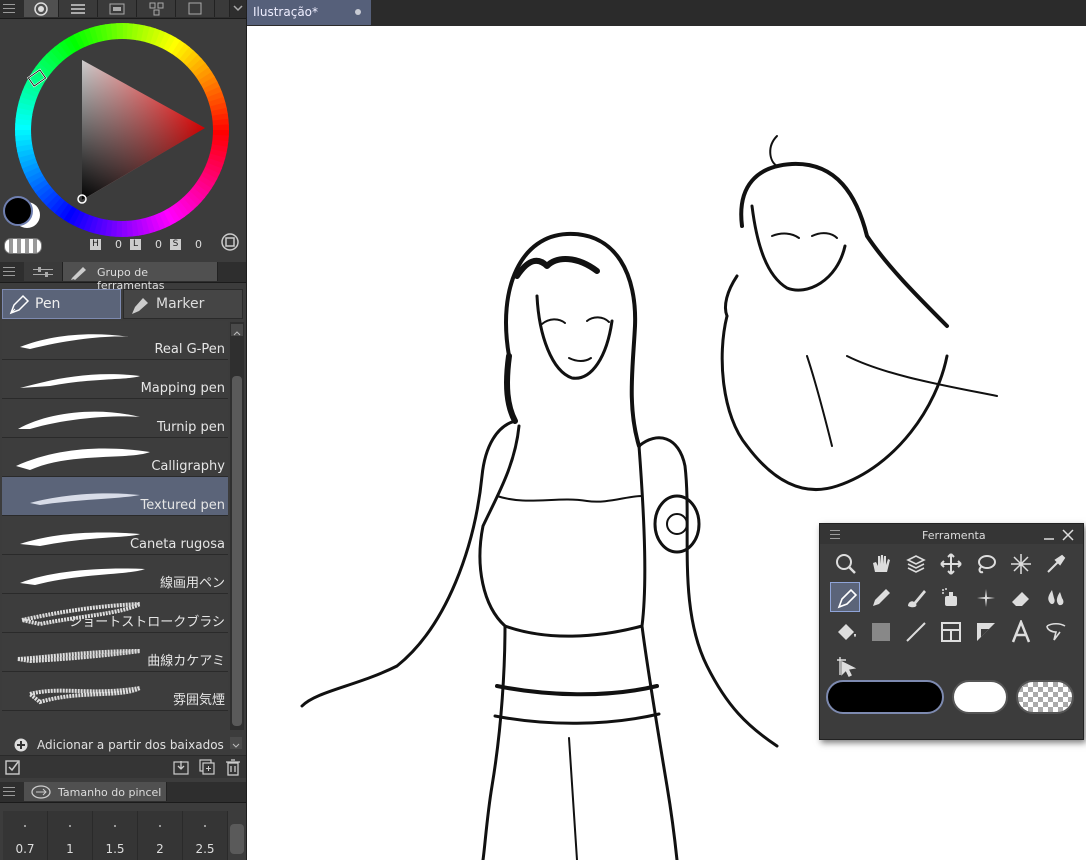  I want to click on add-icon, so click(21, 745).